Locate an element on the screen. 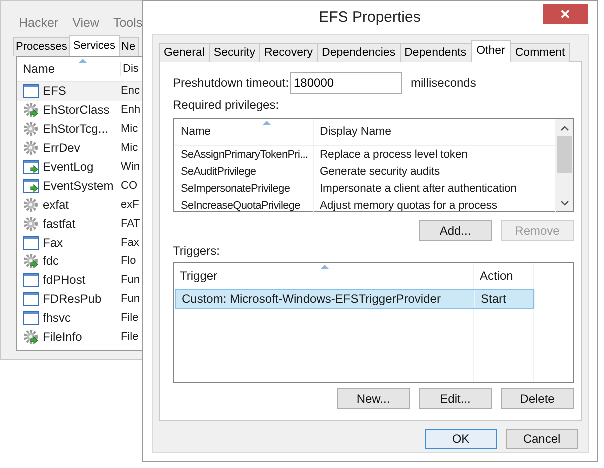 The width and height of the screenshot is (604, 468). table-cell: SeAuditPrivilege is located at coordinates (244, 171).